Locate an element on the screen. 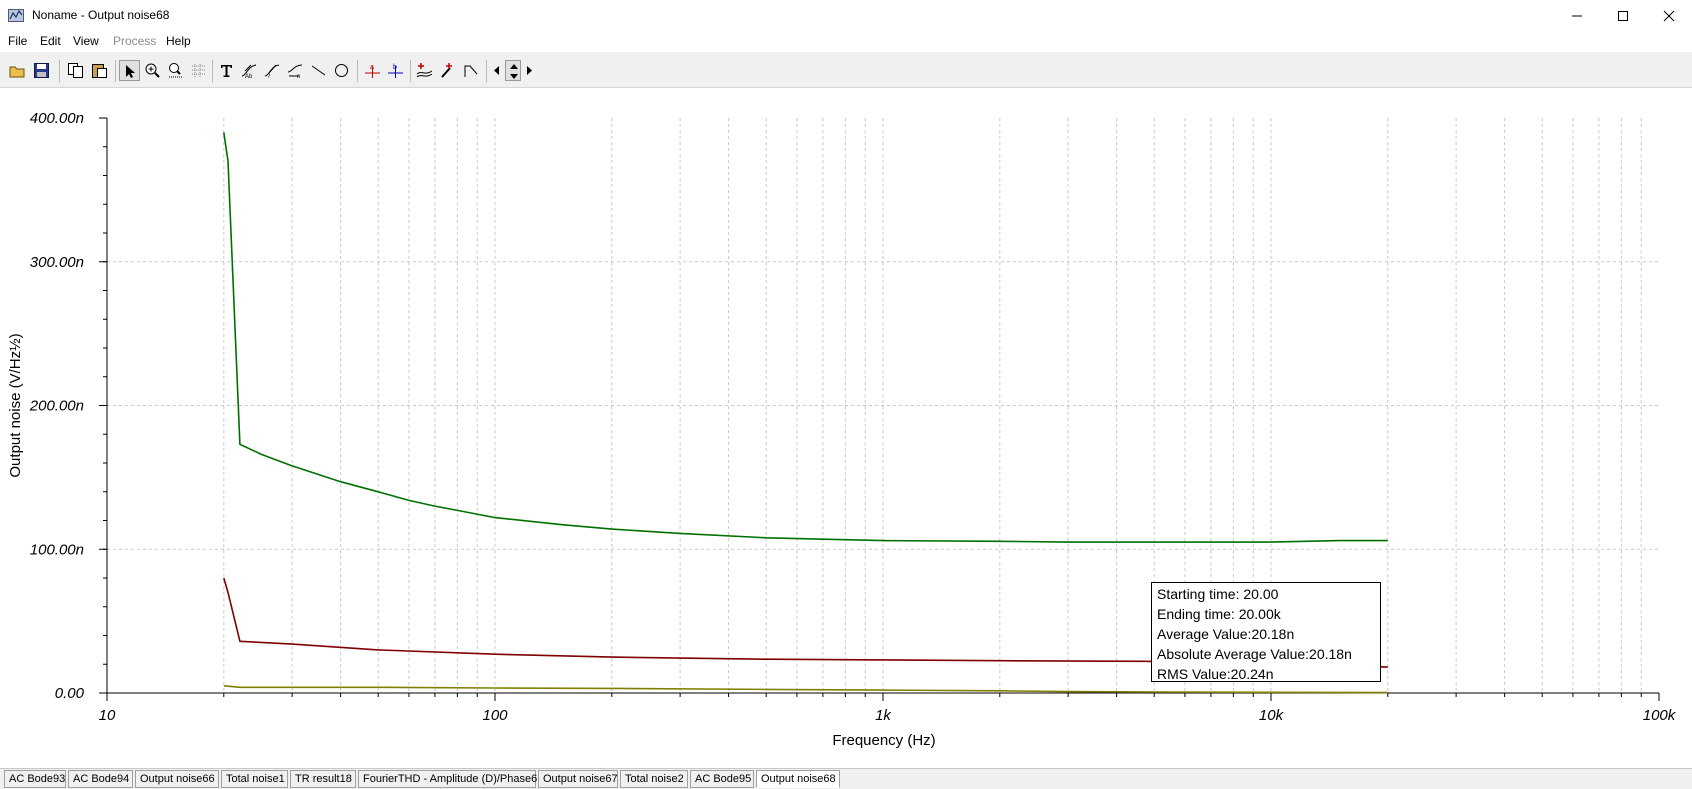 This screenshot has width=1692, height=789. copy-button is located at coordinates (75, 70).